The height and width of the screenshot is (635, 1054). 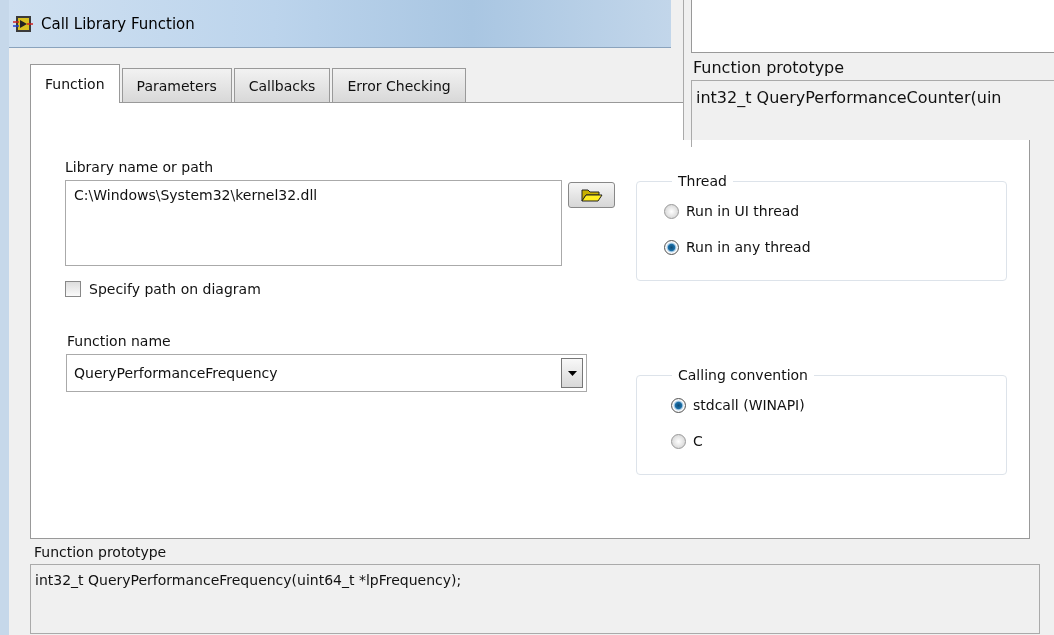 I want to click on app-icon, so click(x=23, y=23).